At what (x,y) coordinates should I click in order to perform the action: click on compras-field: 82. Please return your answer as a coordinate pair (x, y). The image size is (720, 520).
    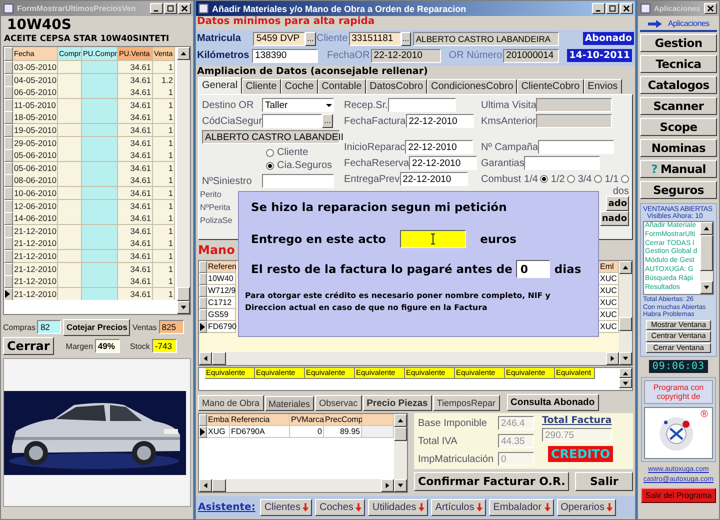
    Looking at the image, I should click on (49, 327).